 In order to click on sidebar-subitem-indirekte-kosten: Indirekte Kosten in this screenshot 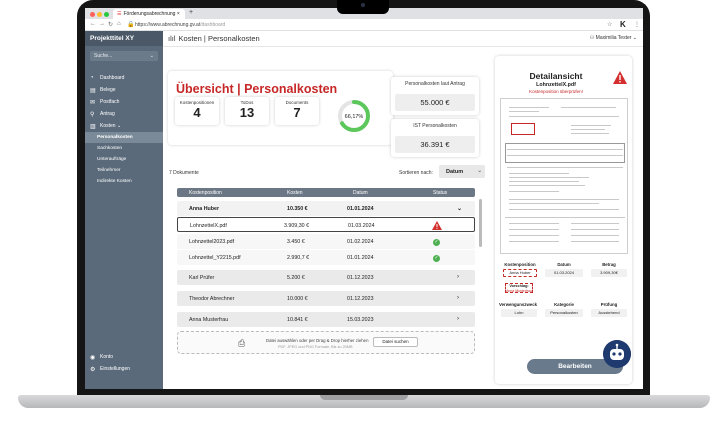, I will do `click(124, 181)`.